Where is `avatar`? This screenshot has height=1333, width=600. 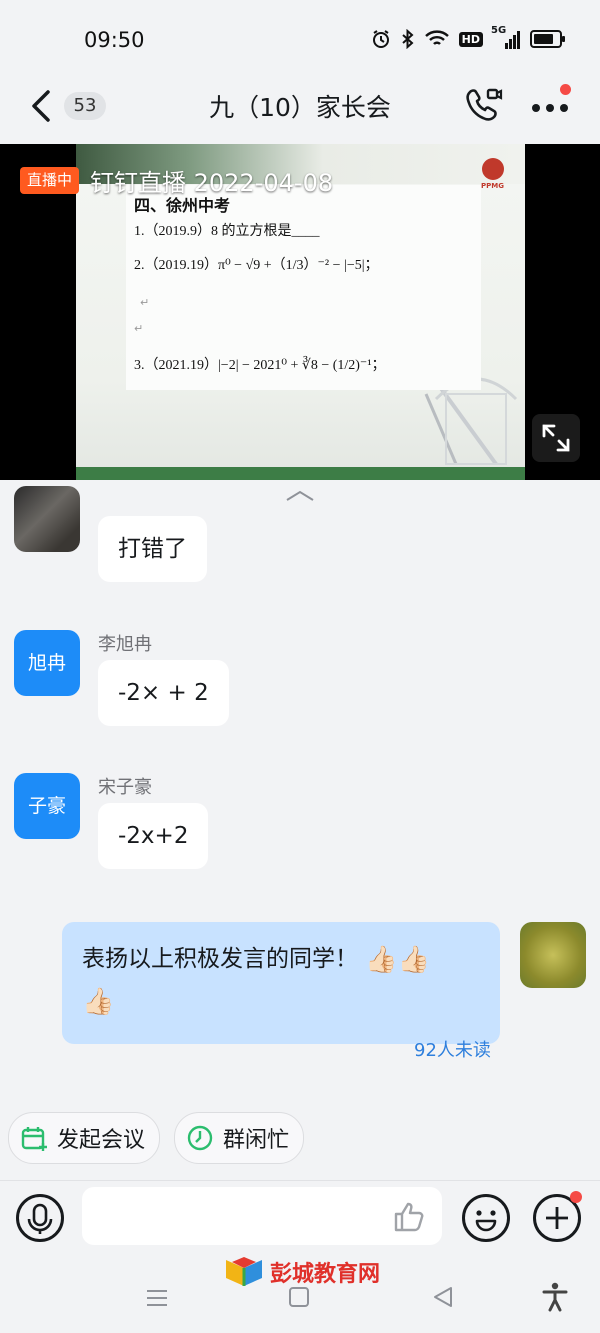
avatar is located at coordinates (47, 519).